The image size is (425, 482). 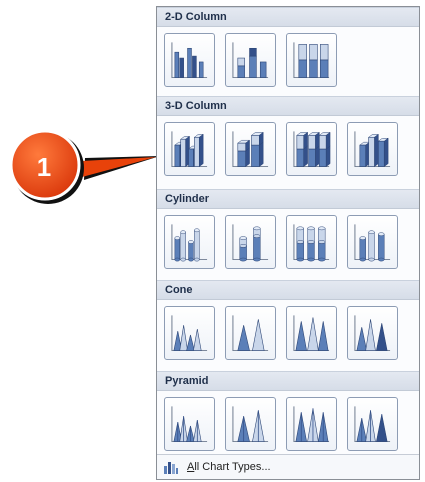 I want to click on section-header-pyramid: Pyramid, so click(x=288, y=381).